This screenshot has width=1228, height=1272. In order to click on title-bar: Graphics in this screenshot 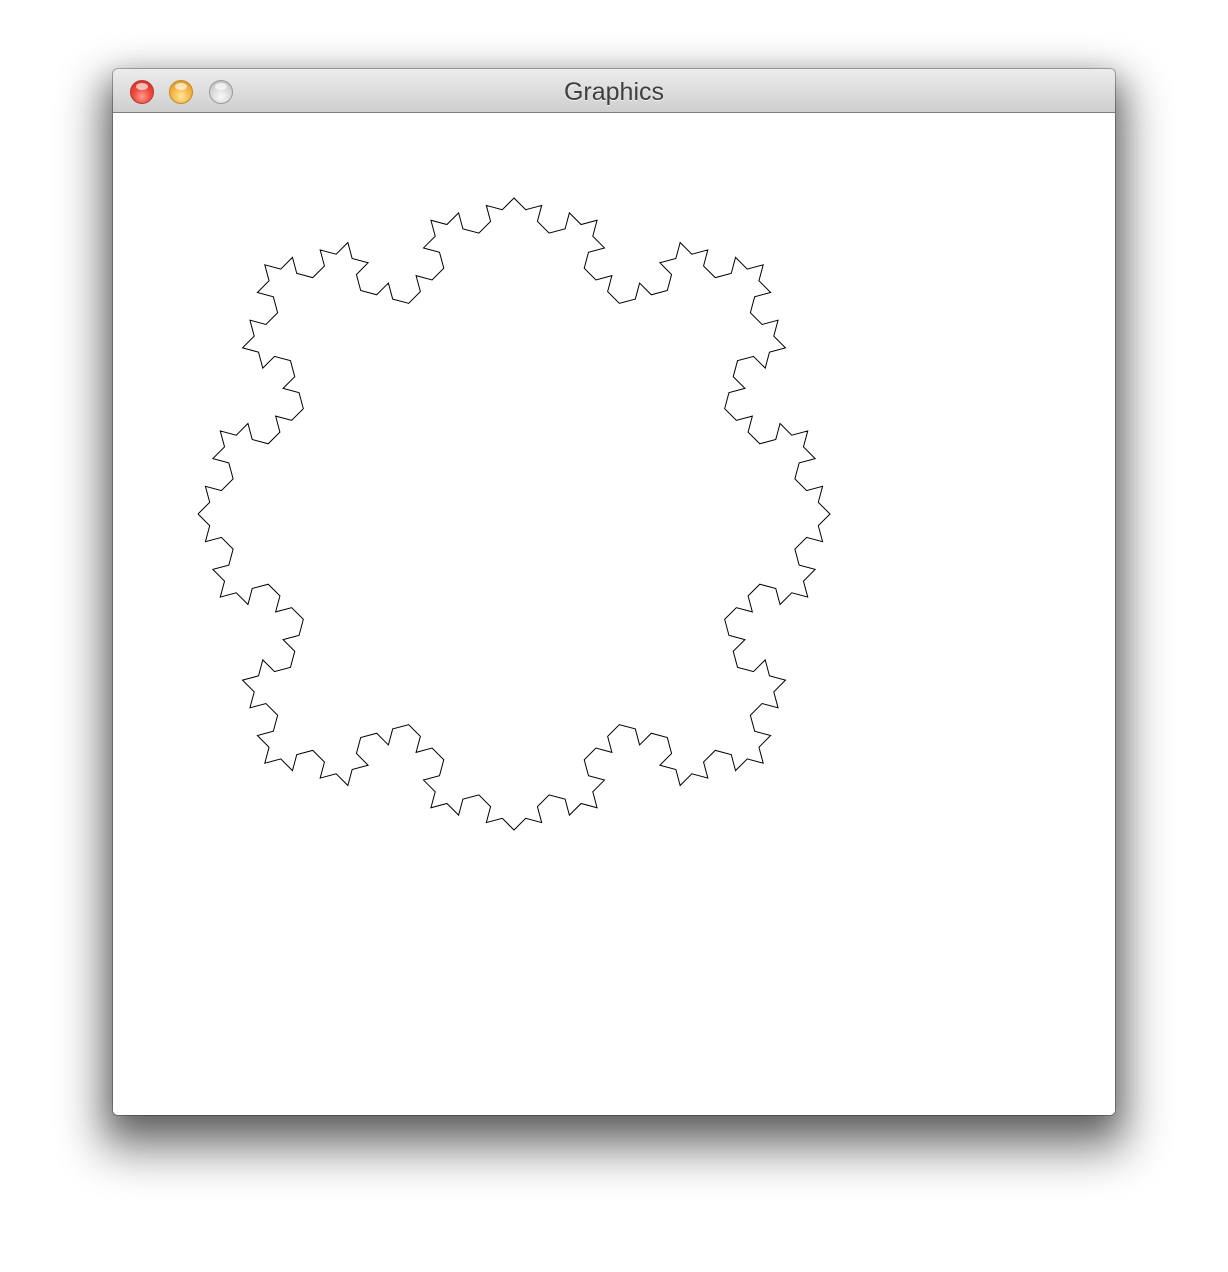, I will do `click(614, 91)`.